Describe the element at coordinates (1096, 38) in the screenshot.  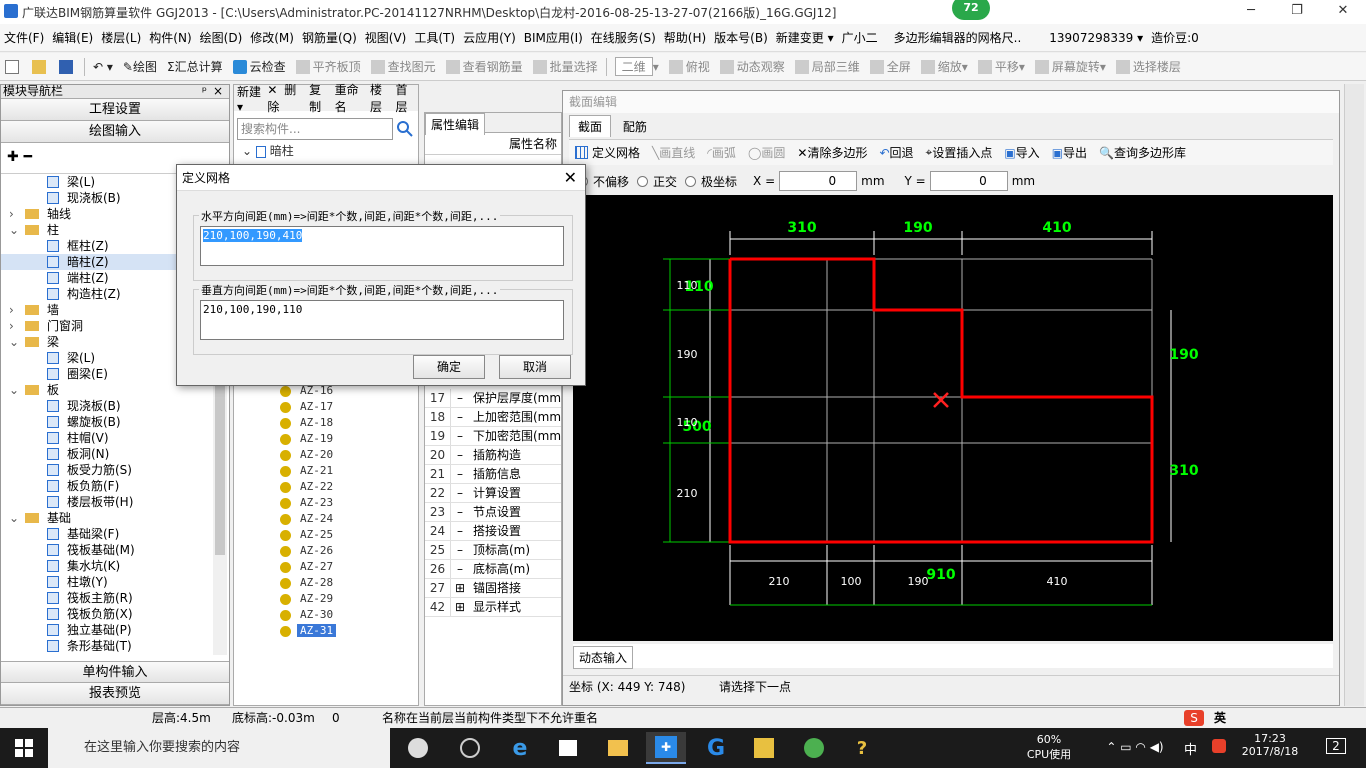
I see `menu-item-17: 13907298339 ▾` at that location.